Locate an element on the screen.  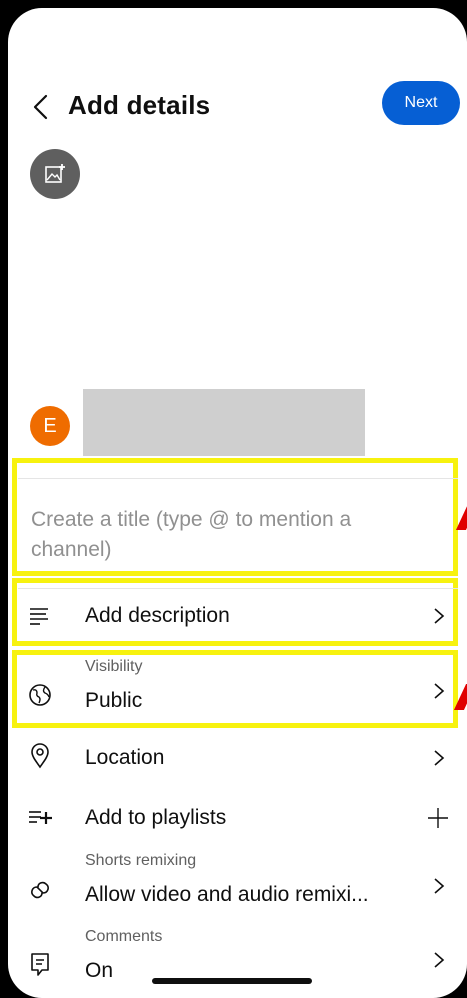
divider is located at coordinates (238, 478).